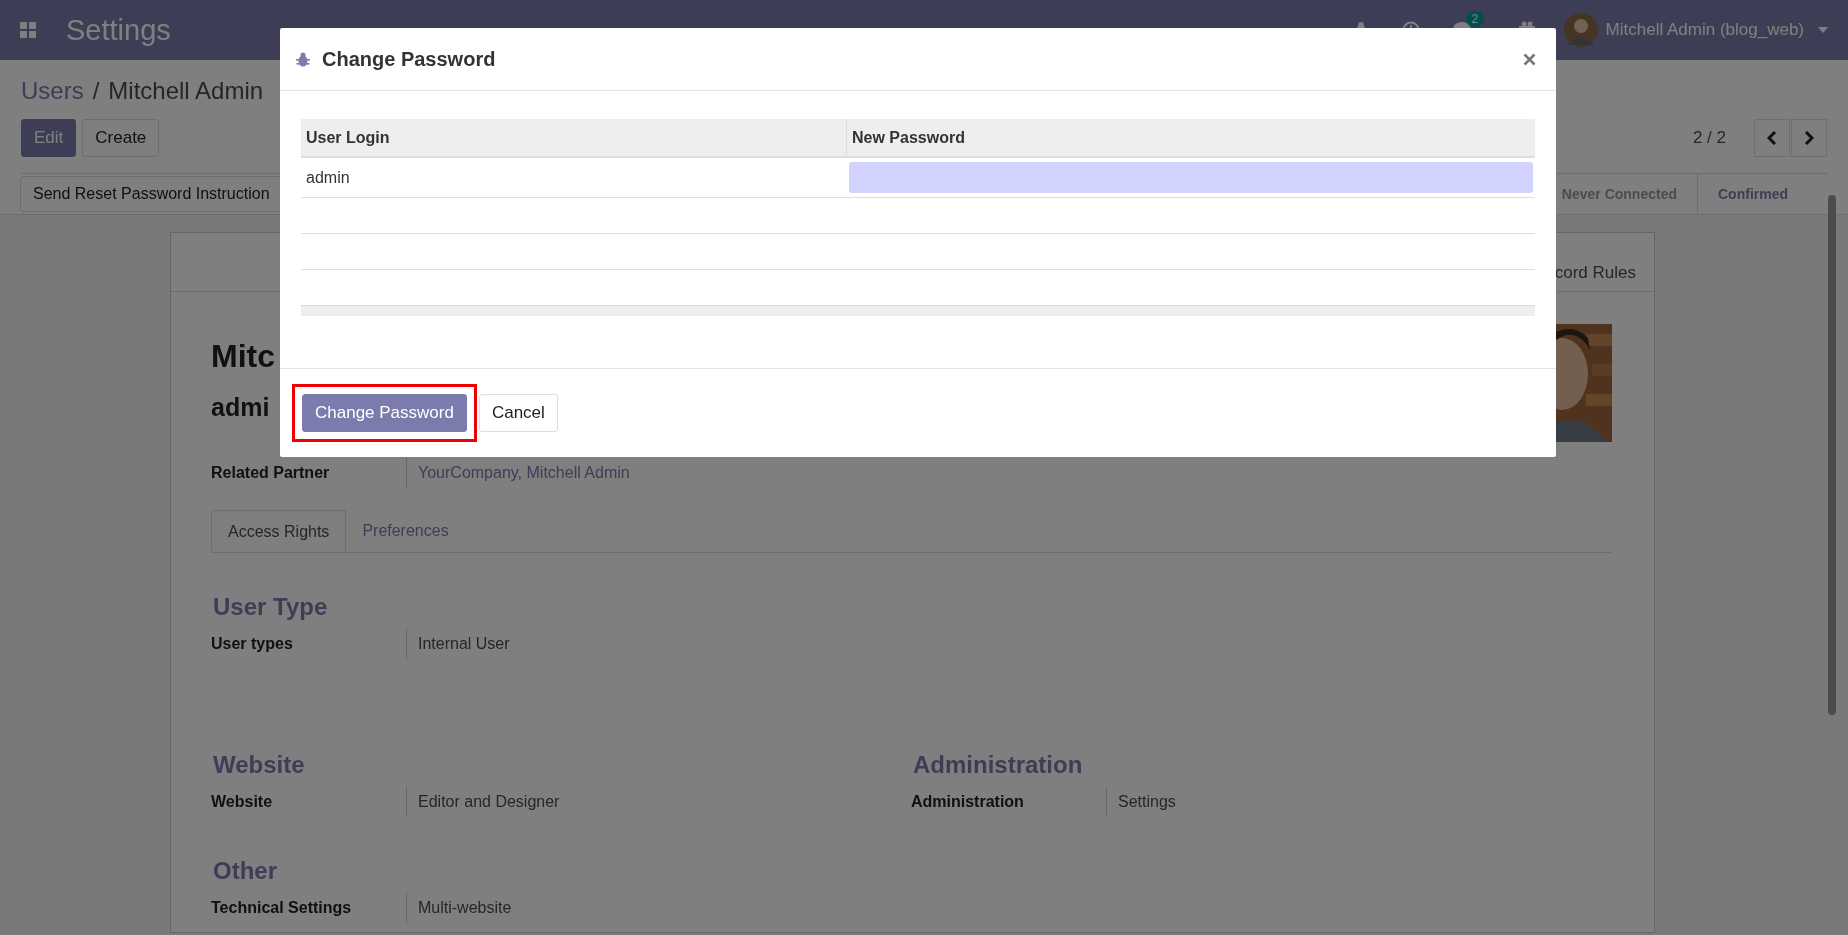 This screenshot has height=935, width=1848. Describe the element at coordinates (1529, 59) in the screenshot. I see `close-icon` at that location.